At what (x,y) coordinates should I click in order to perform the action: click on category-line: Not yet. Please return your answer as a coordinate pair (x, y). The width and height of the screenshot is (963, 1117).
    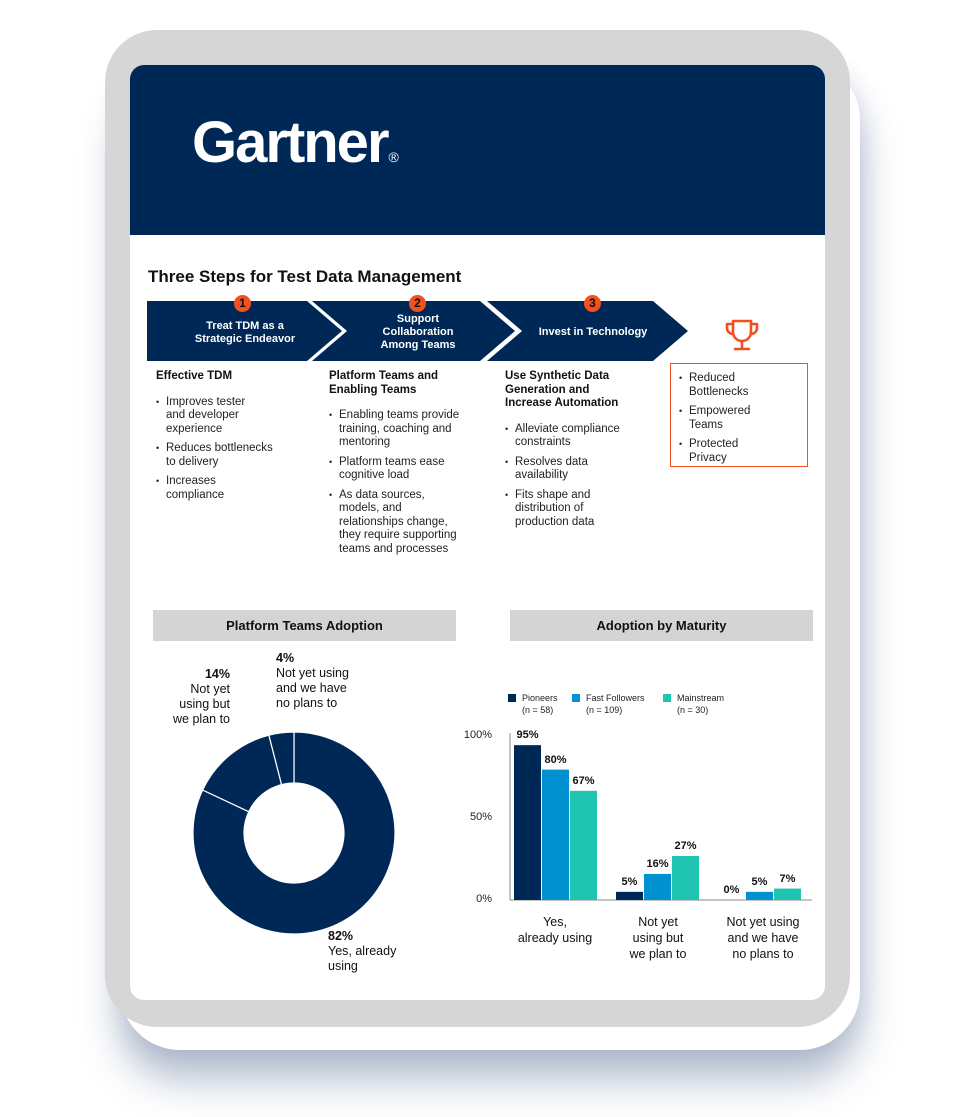
    Looking at the image, I should click on (658, 922).